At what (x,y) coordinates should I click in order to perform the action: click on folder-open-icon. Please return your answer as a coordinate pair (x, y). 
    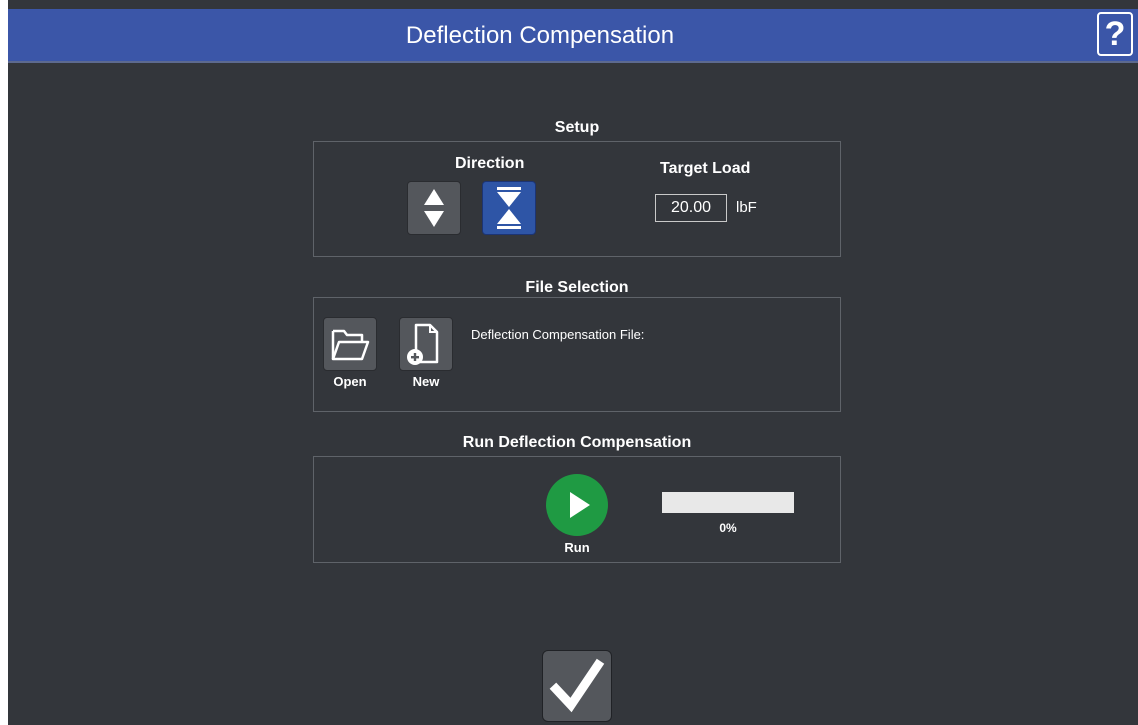
    Looking at the image, I should click on (350, 345).